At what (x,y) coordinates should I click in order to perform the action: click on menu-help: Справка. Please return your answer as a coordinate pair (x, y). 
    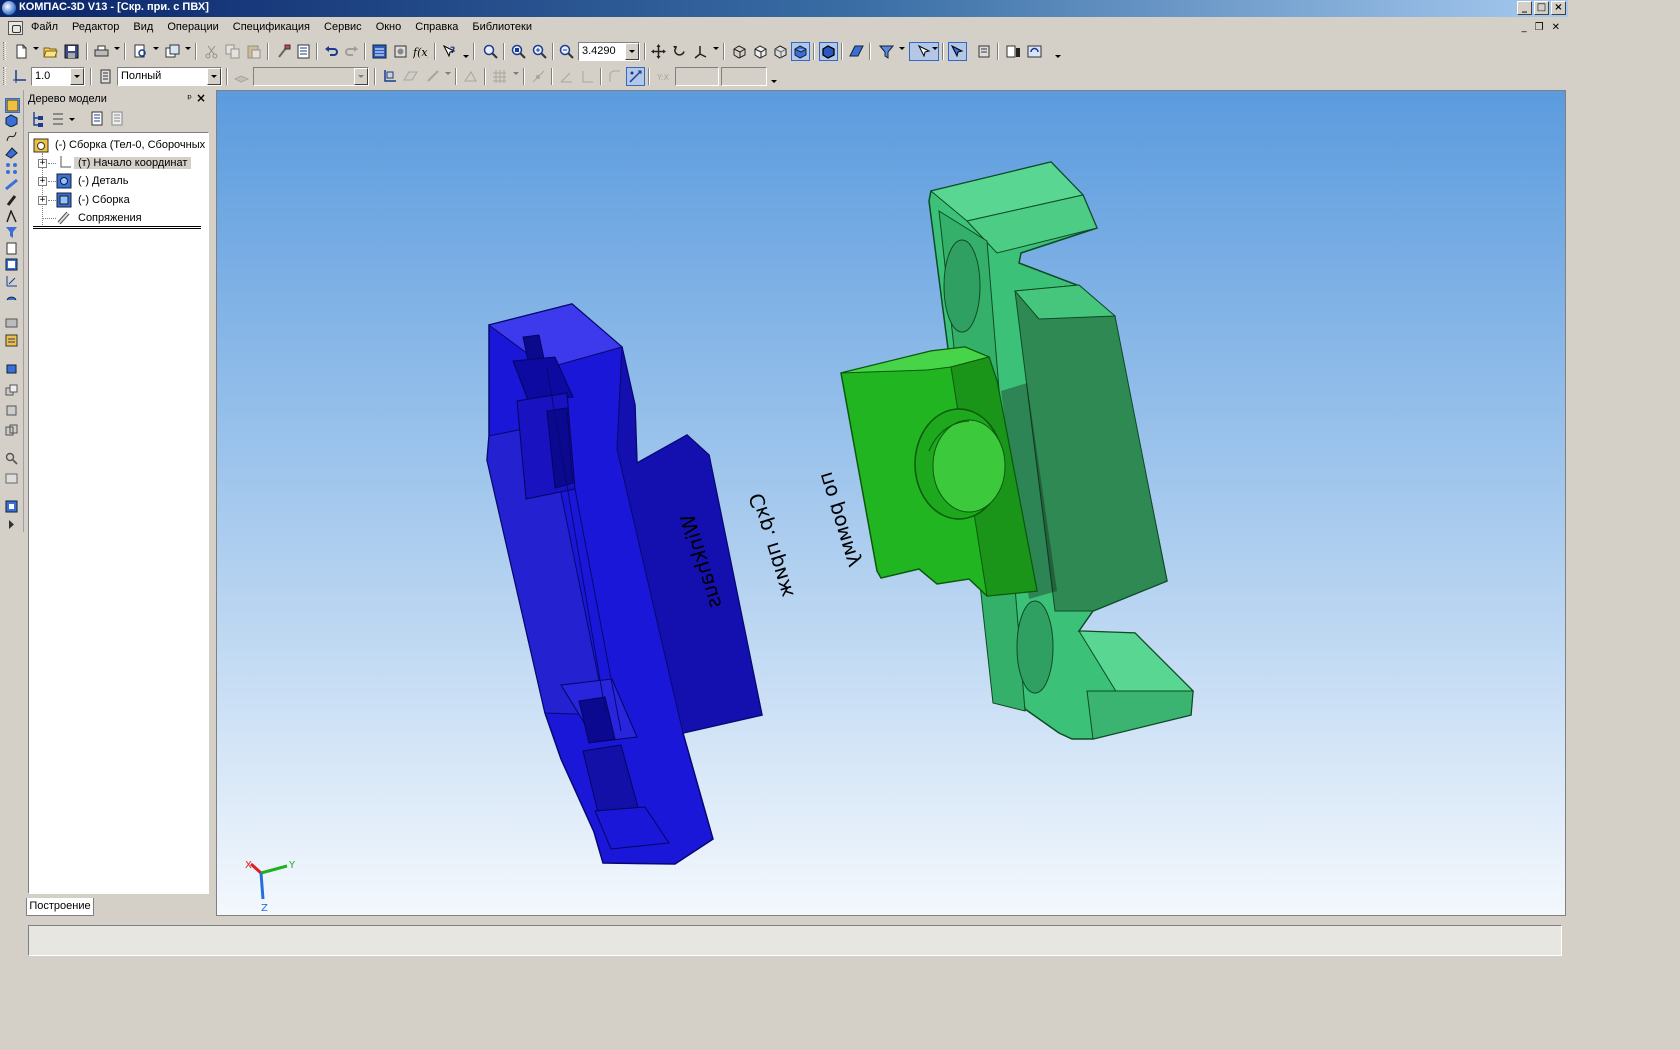
    Looking at the image, I should click on (436, 27).